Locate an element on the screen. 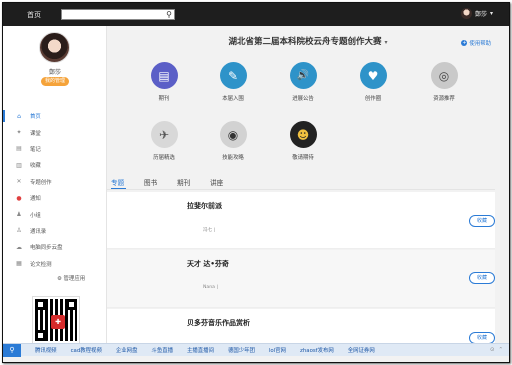 The height and width of the screenshot is (365, 512). sidebar-item-cloud: ☁ 电脑同步云盘 is located at coordinates (55, 247).